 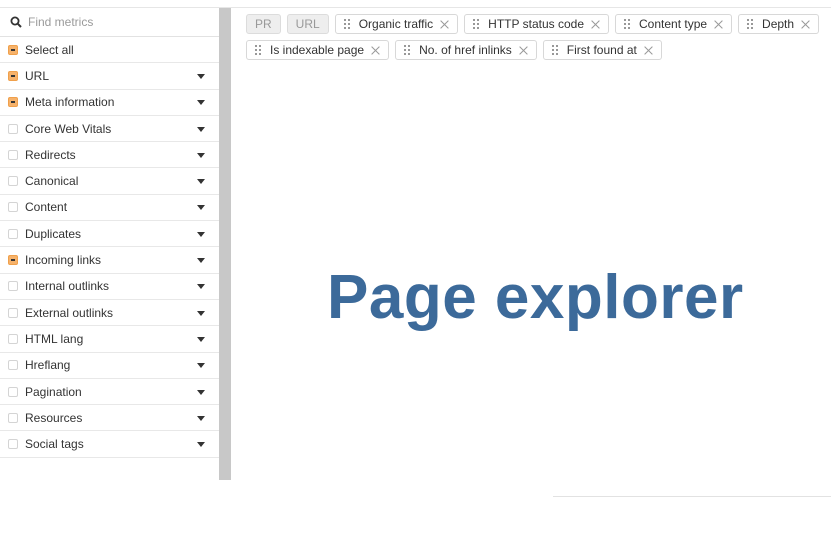 I want to click on metric-group-content: Content, so click(x=109, y=208).